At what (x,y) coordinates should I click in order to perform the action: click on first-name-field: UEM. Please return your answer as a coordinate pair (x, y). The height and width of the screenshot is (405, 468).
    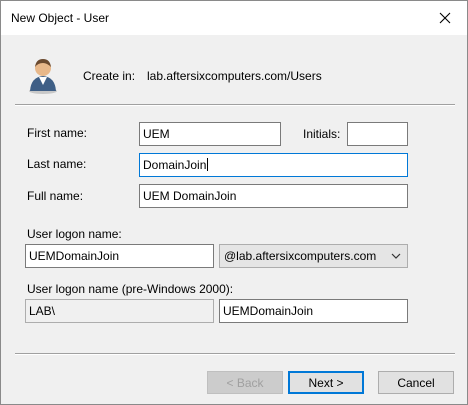
    Looking at the image, I should click on (210, 134).